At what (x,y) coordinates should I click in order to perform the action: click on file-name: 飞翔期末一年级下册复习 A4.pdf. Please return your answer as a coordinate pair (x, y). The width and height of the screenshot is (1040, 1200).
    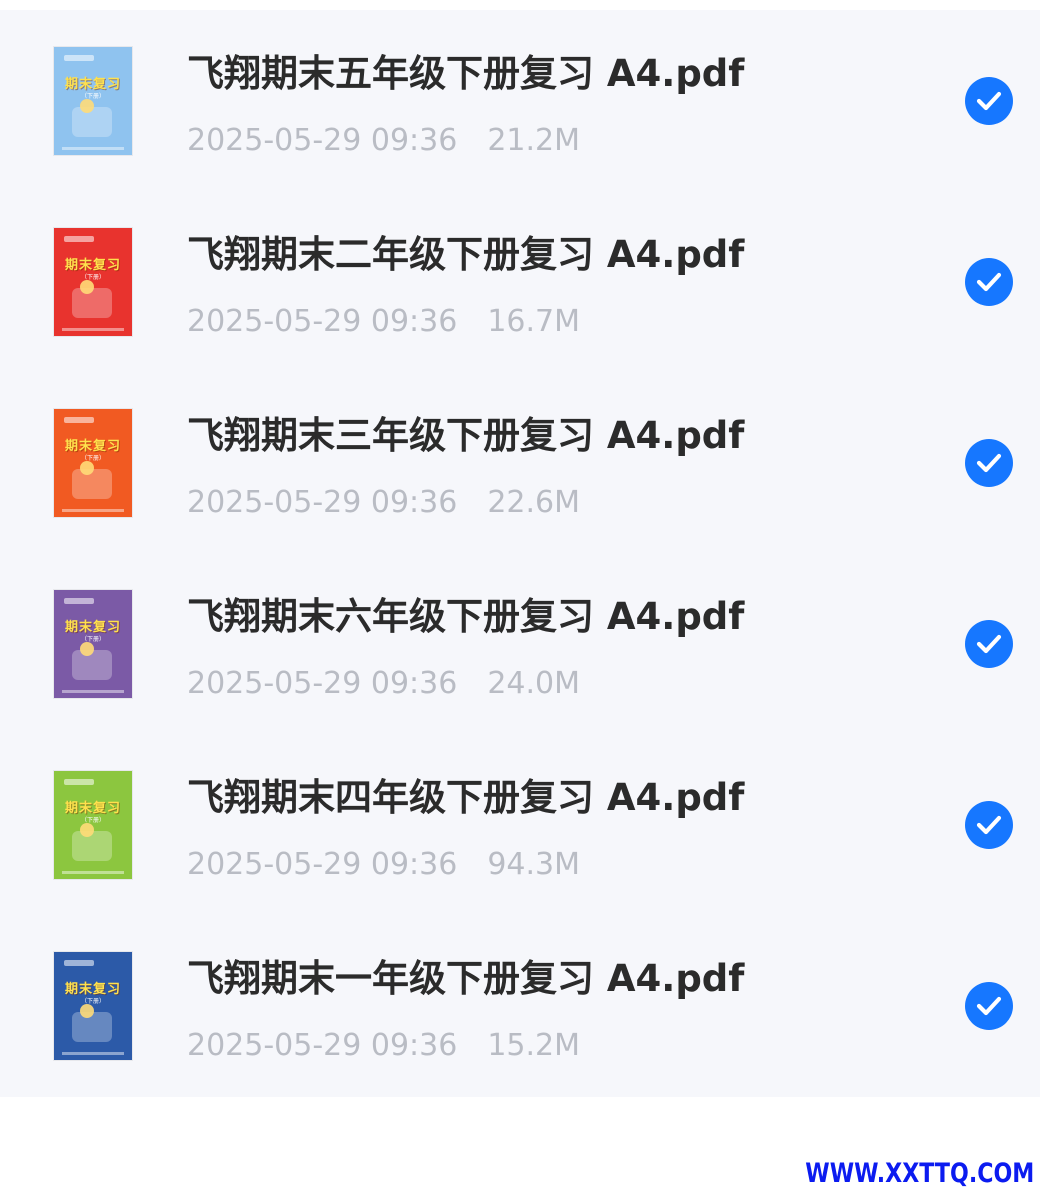
    Looking at the image, I should click on (466, 978).